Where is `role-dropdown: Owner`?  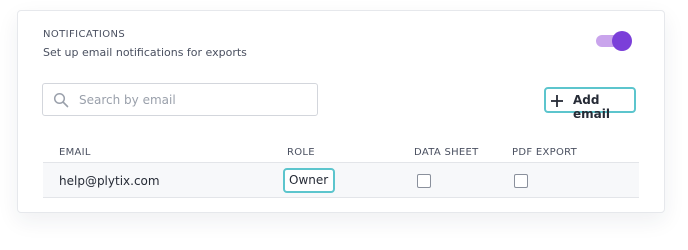 role-dropdown: Owner is located at coordinates (309, 180).